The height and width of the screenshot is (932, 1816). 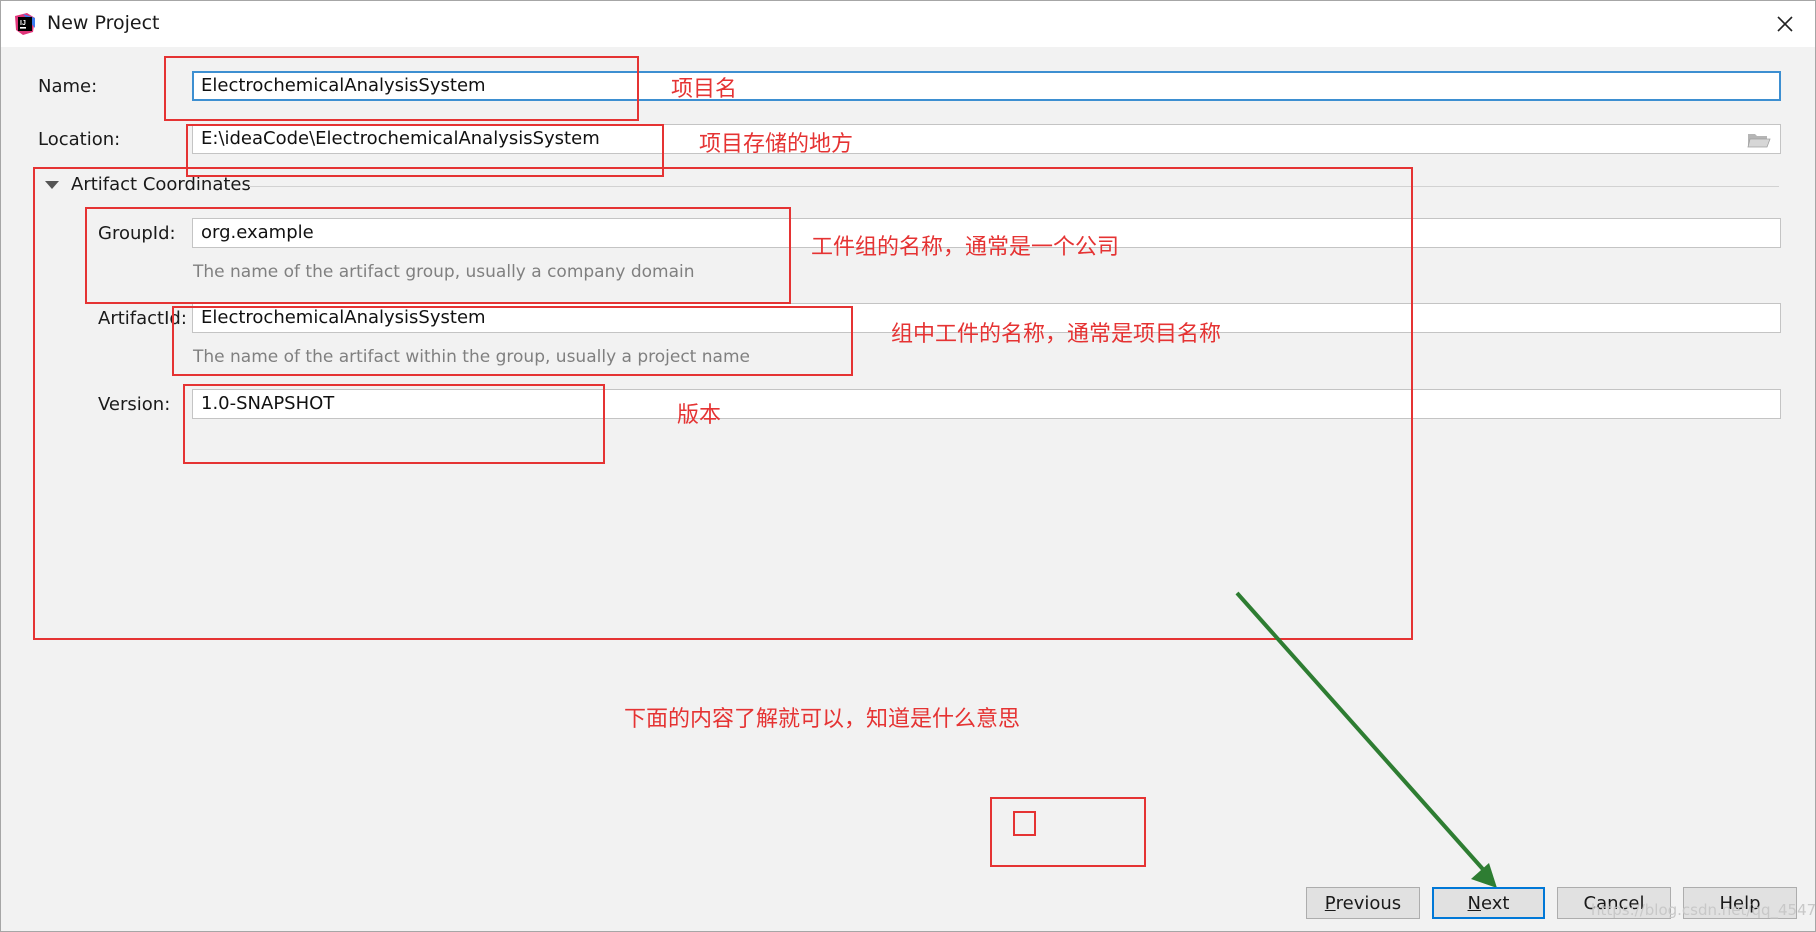 What do you see at coordinates (1363, 903) in the screenshot?
I see `previous-button: Previous` at bounding box center [1363, 903].